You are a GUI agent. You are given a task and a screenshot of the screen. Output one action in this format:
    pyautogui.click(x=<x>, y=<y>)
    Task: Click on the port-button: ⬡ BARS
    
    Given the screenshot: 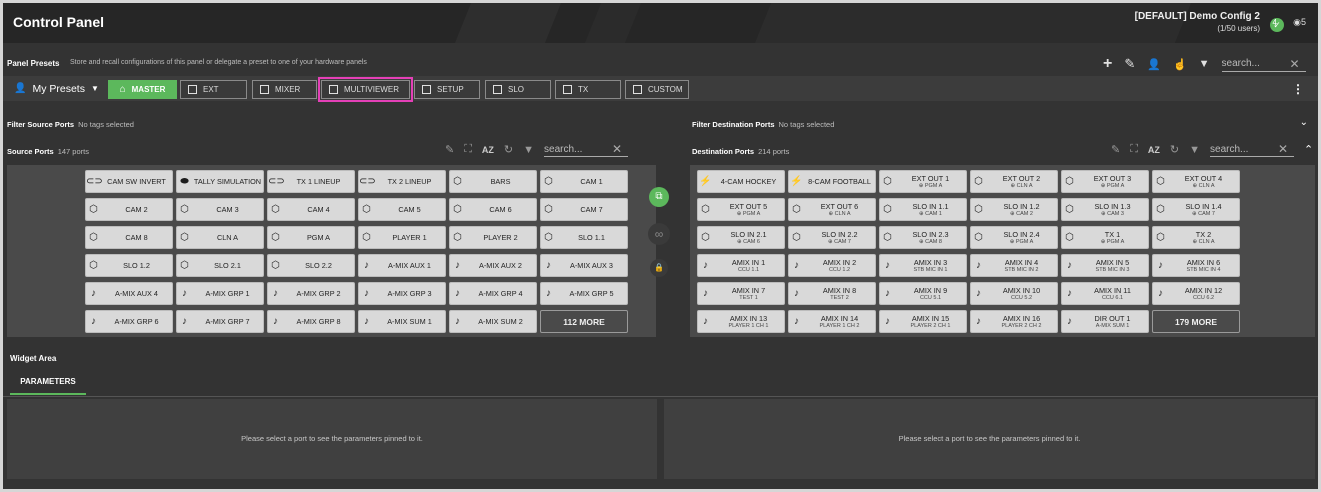 What is the action you would take?
    pyautogui.click(x=493, y=181)
    